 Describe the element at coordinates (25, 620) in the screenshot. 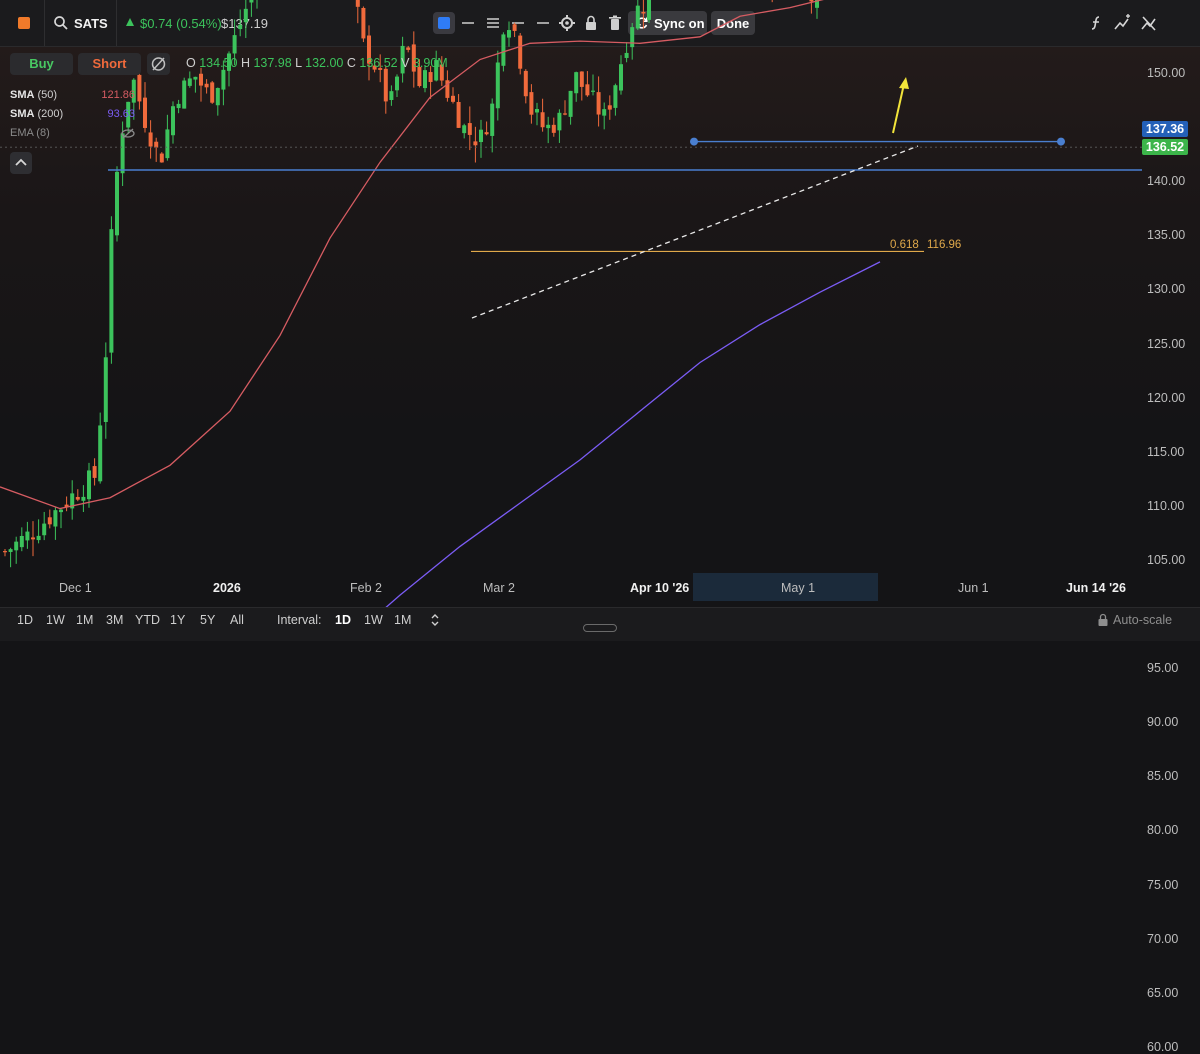

I see `timeframe-1d: 1D` at that location.